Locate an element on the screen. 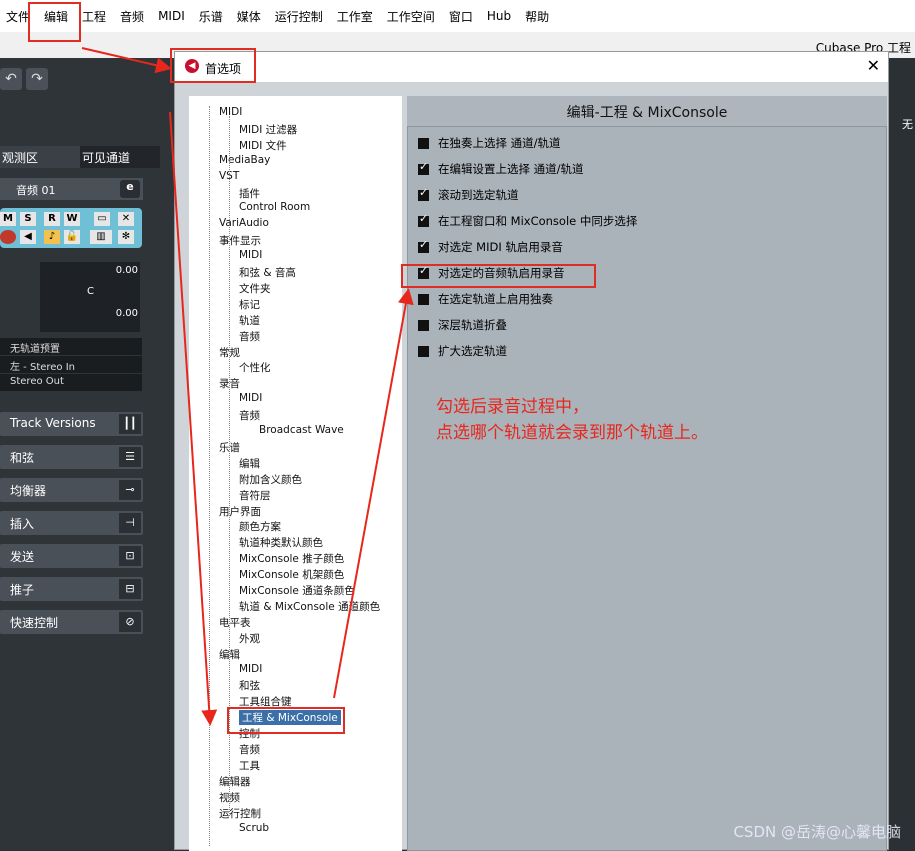  arrow-to-tree-item is located at coordinates (193, 418).